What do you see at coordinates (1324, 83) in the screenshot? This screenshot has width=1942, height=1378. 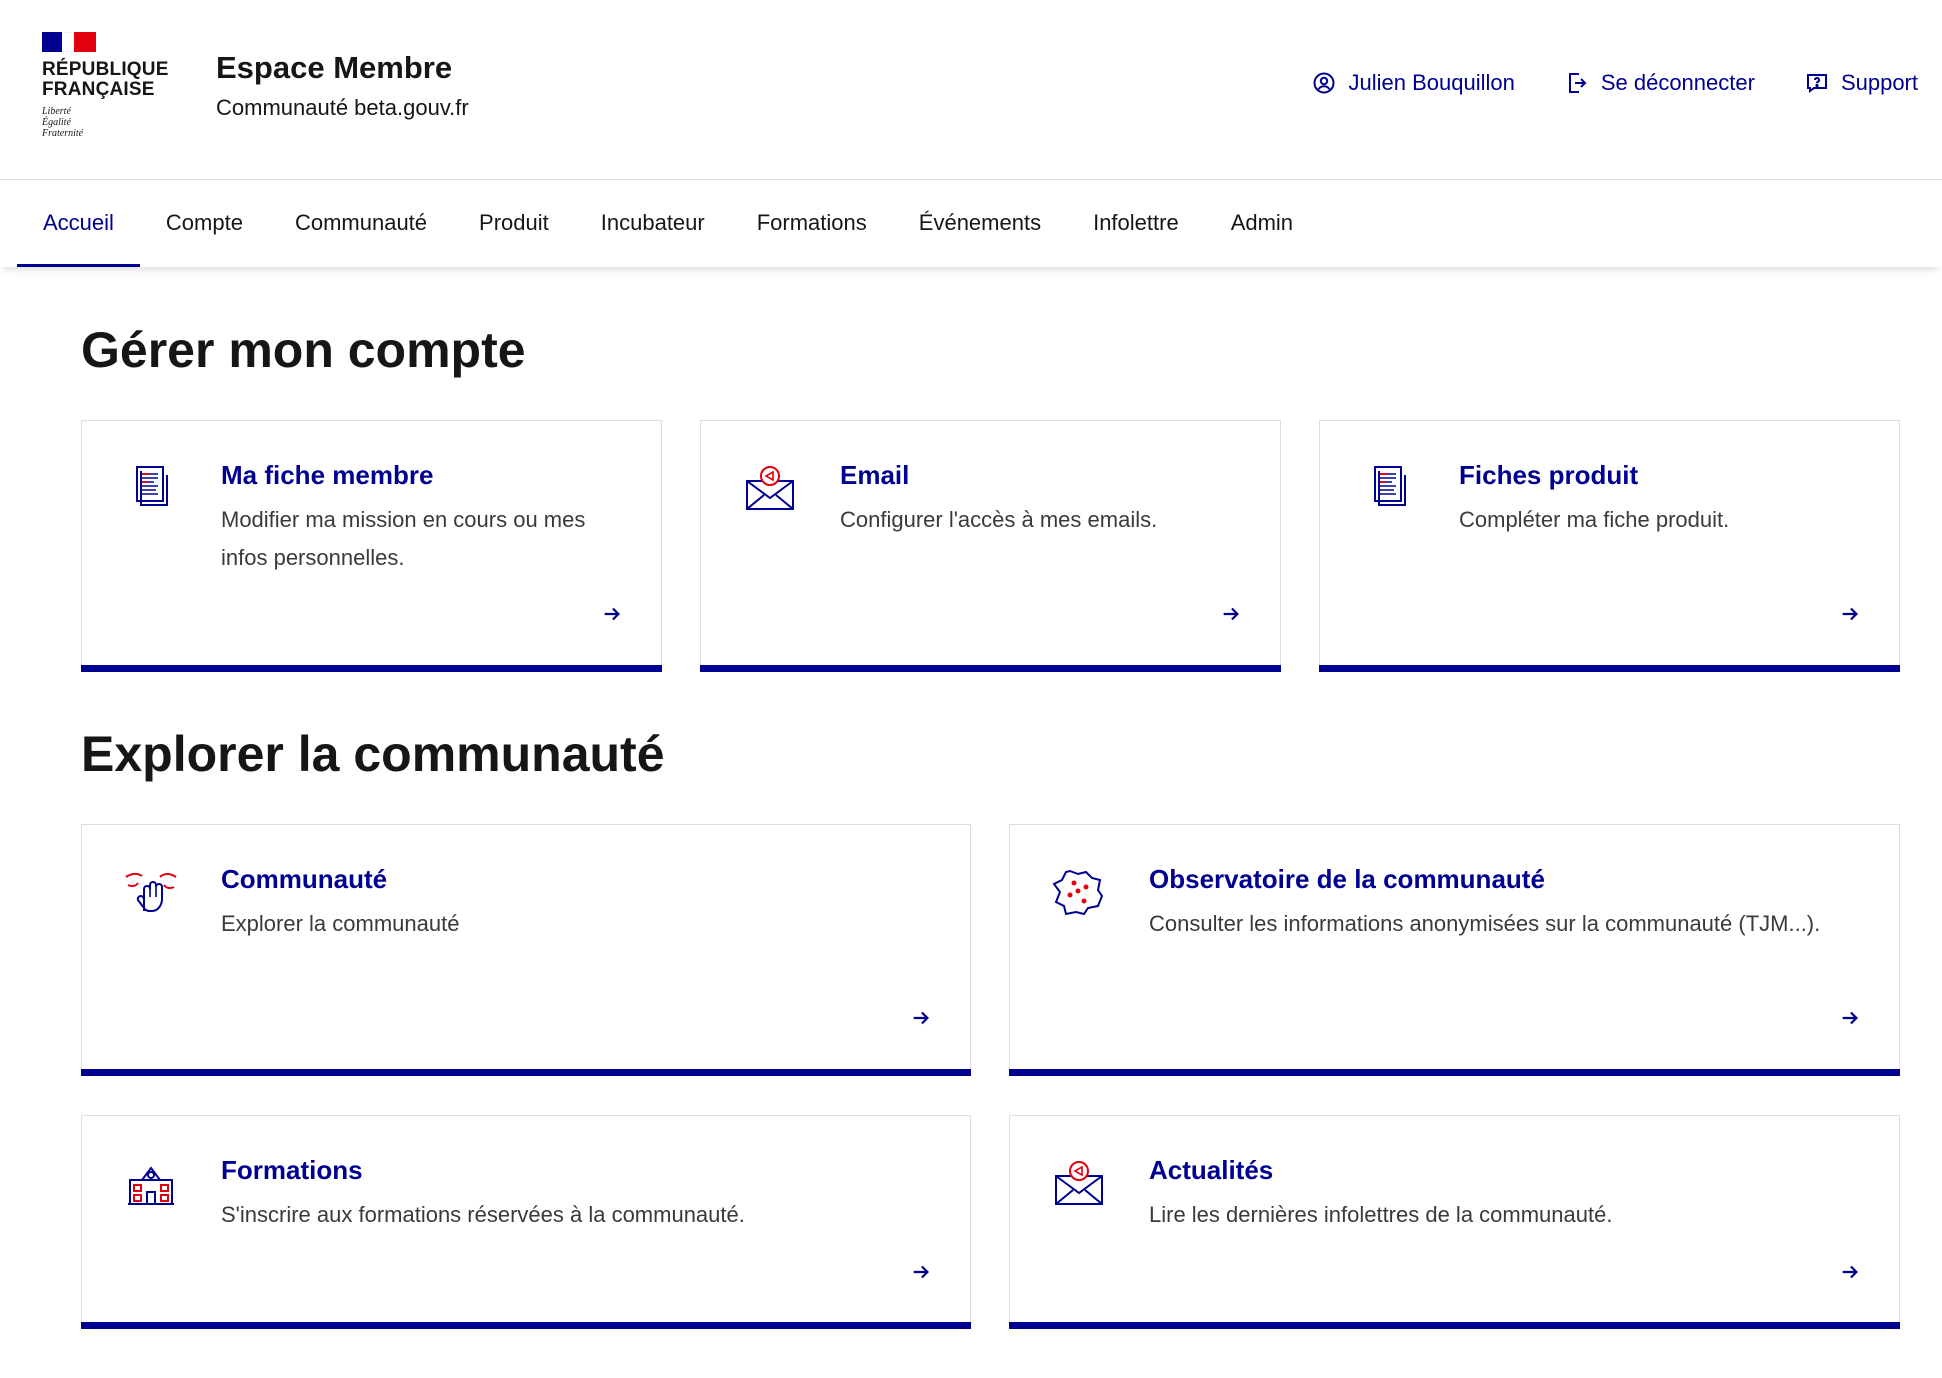 I see `account-circle-icon` at bounding box center [1324, 83].